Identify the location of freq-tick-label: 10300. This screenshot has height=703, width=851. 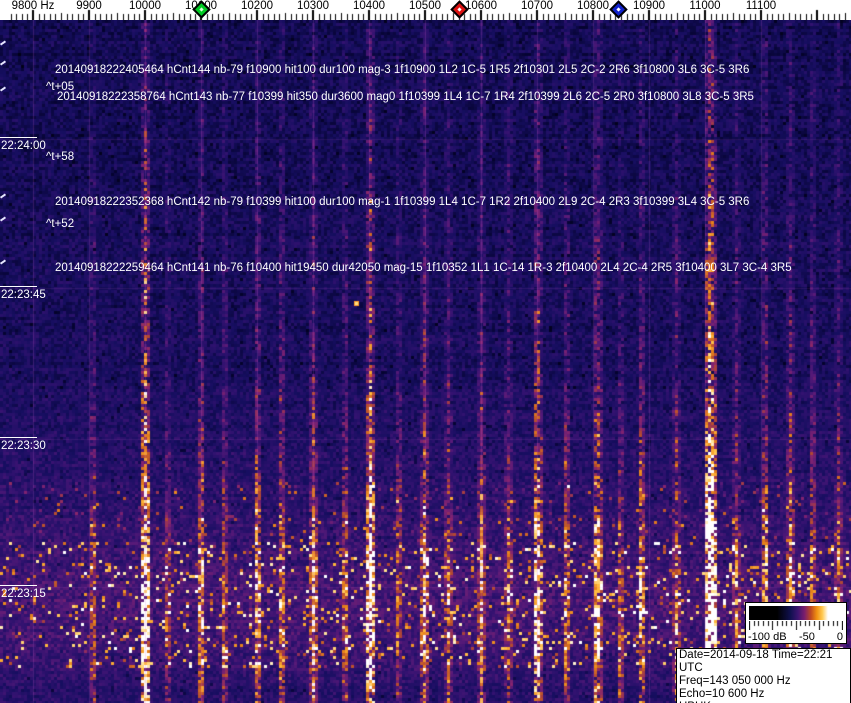
(313, 6).